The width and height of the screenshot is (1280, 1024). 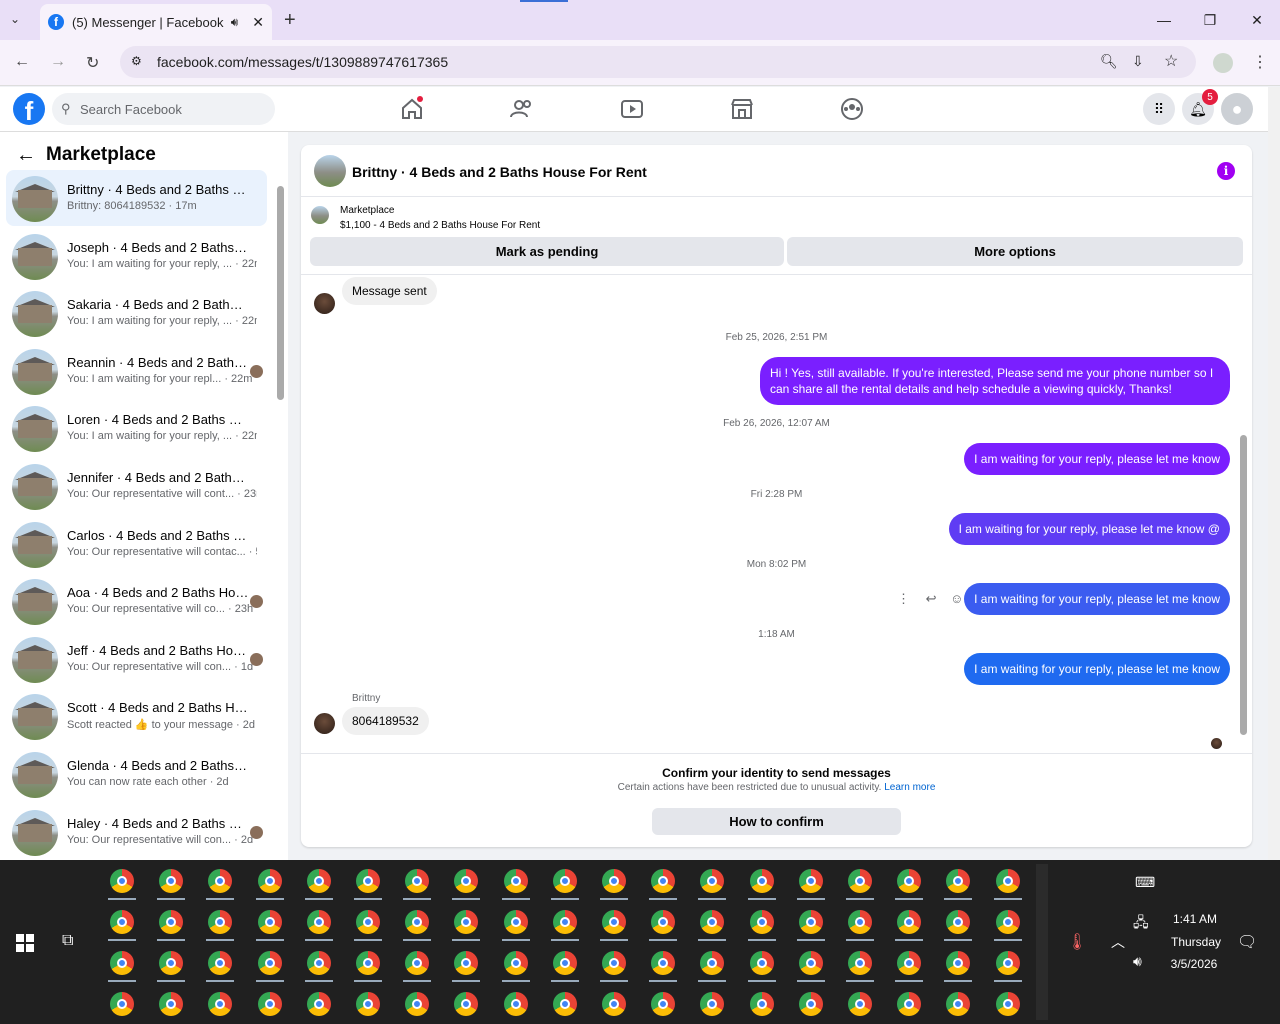 I want to click on menu-grid-button: ⠿, so click(x=1159, y=109).